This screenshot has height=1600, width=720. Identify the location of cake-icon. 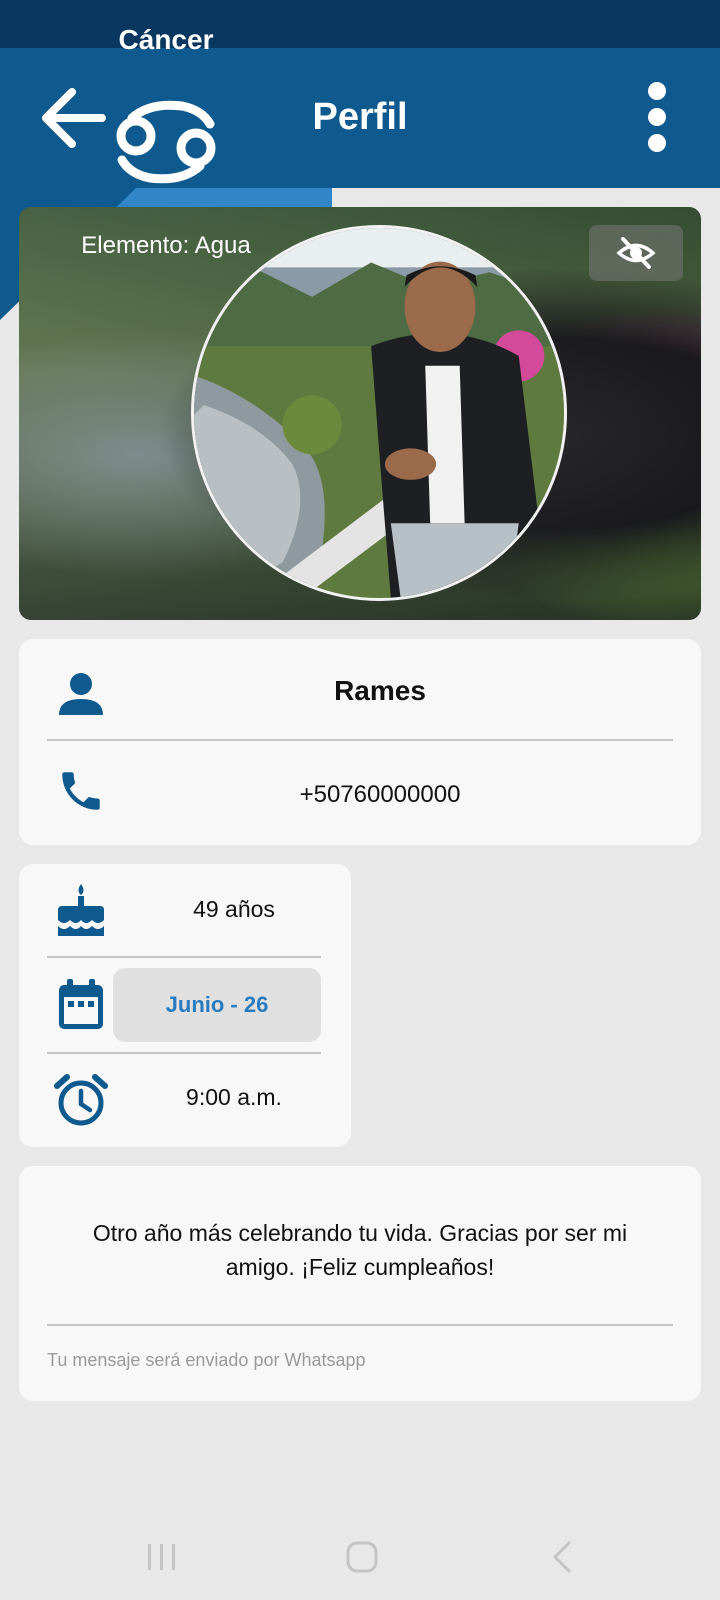
(81, 910).